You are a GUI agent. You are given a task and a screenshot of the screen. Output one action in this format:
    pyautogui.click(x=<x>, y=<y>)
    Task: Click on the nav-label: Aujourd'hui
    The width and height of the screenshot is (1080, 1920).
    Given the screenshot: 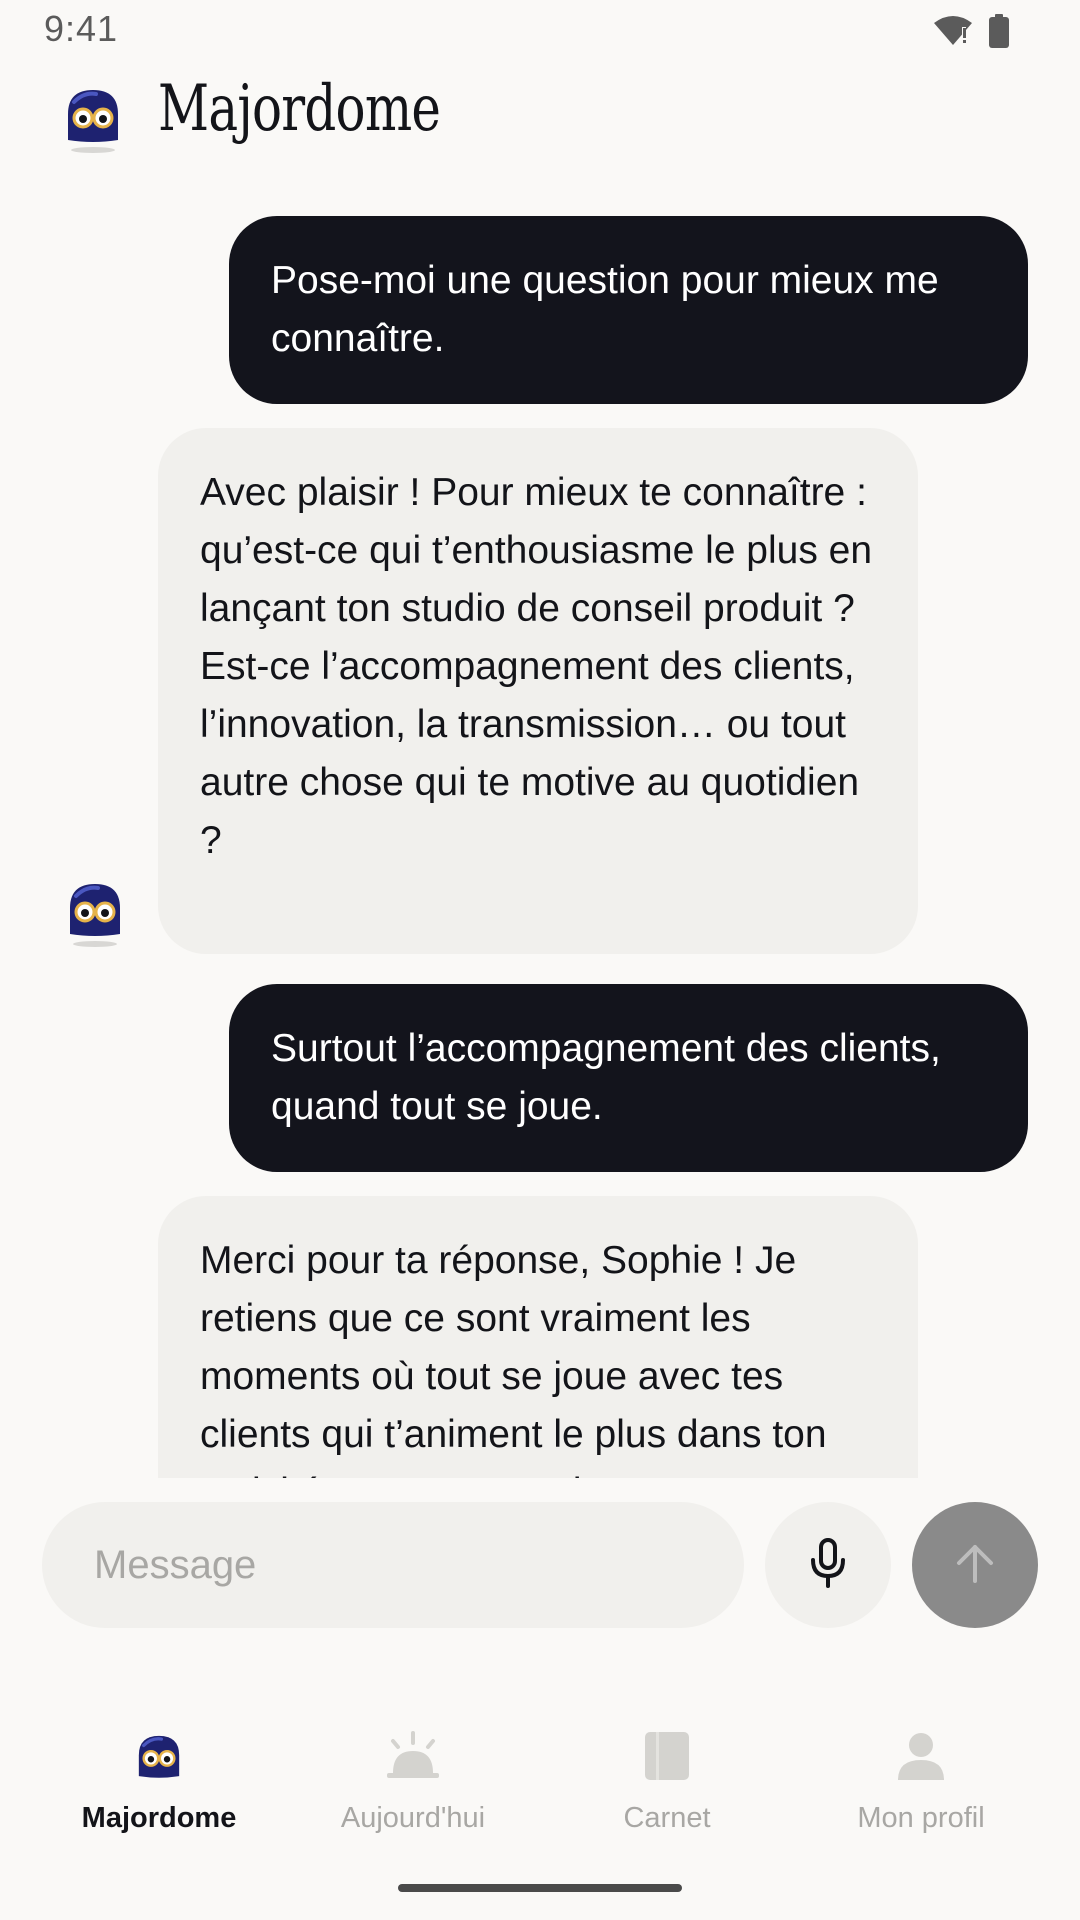 What is the action you would take?
    pyautogui.click(x=413, y=1818)
    